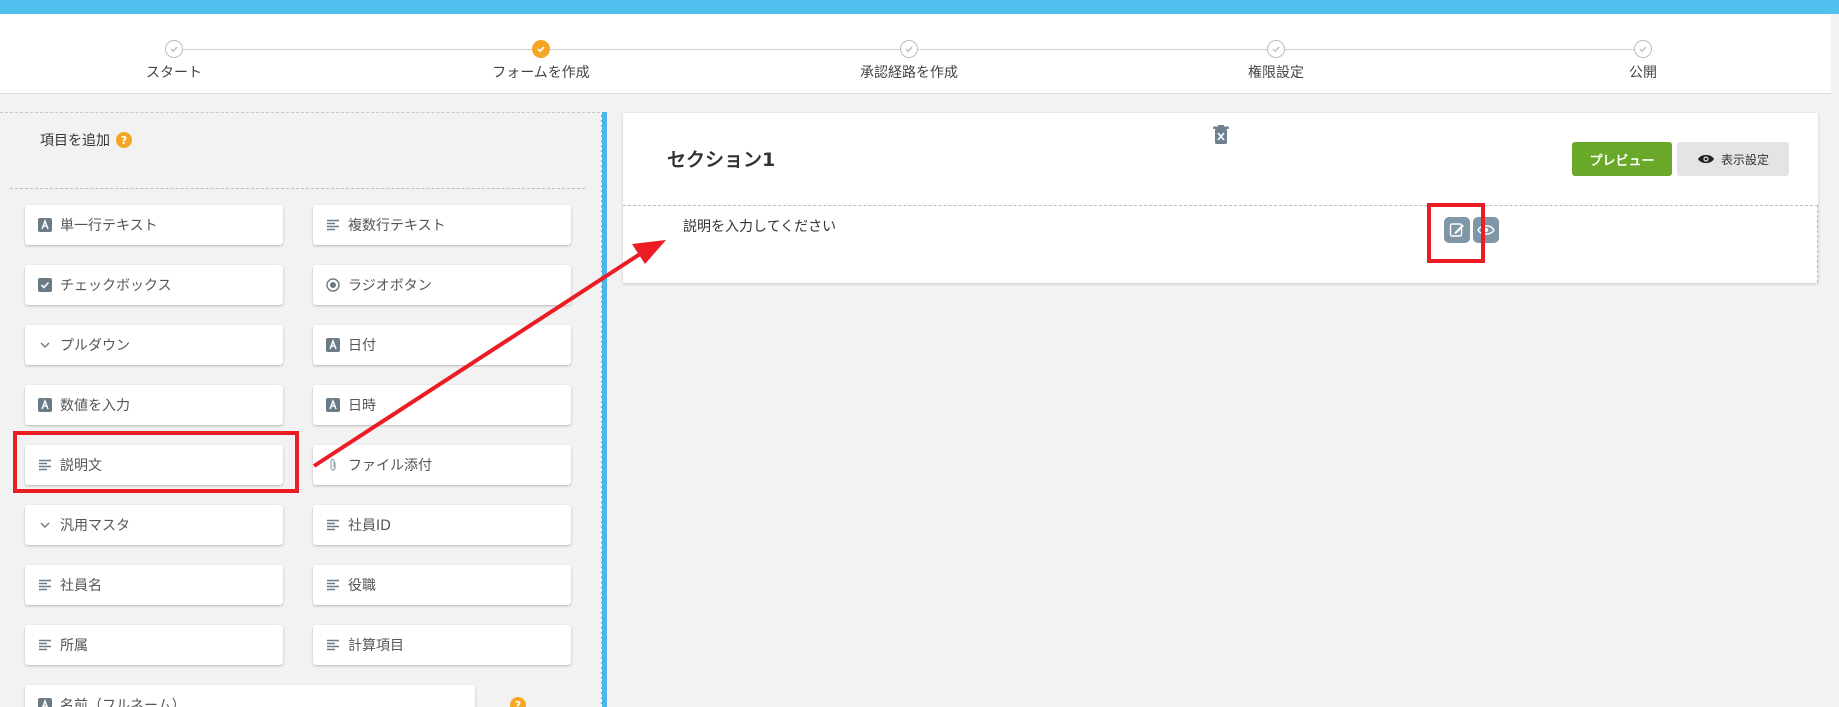 The width and height of the screenshot is (1839, 707). What do you see at coordinates (1276, 61) in the screenshot?
I see `step-permissions: 権限設定` at bounding box center [1276, 61].